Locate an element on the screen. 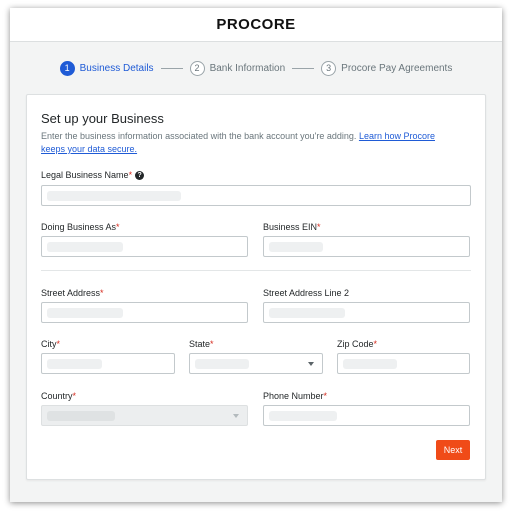 The width and height of the screenshot is (520, 520). label-text: State is located at coordinates (200, 344).